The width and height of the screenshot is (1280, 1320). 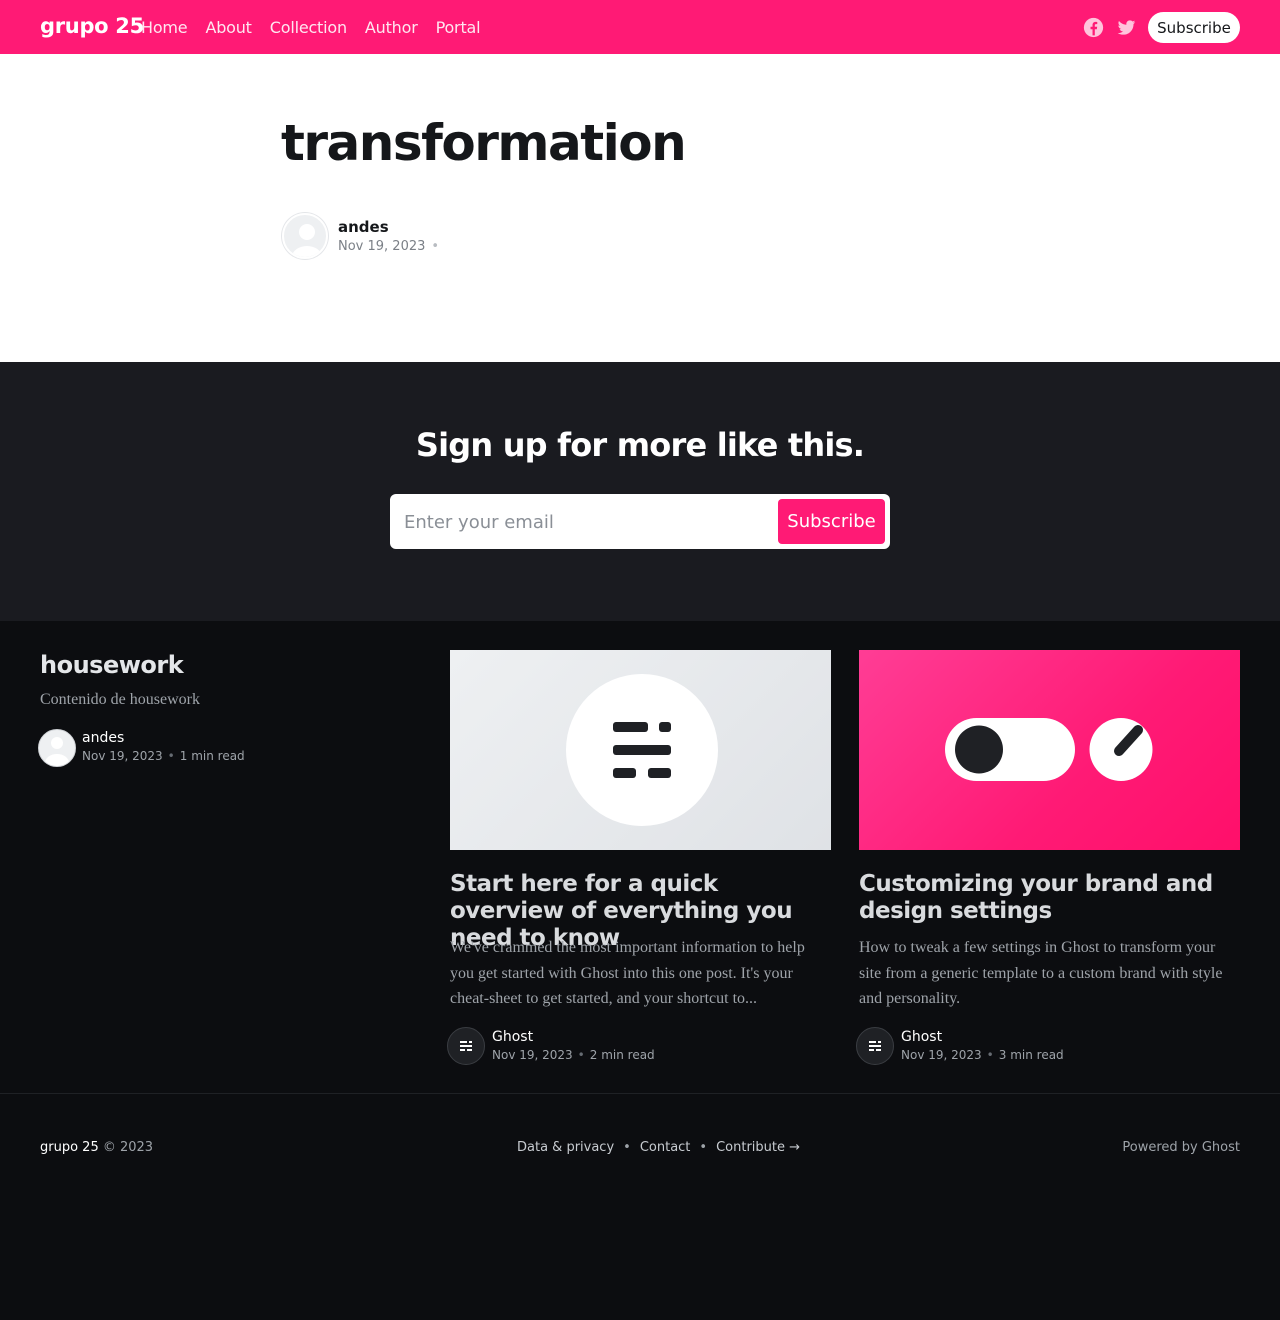 I want to click on tag-author-name: andes, so click(x=103, y=738).